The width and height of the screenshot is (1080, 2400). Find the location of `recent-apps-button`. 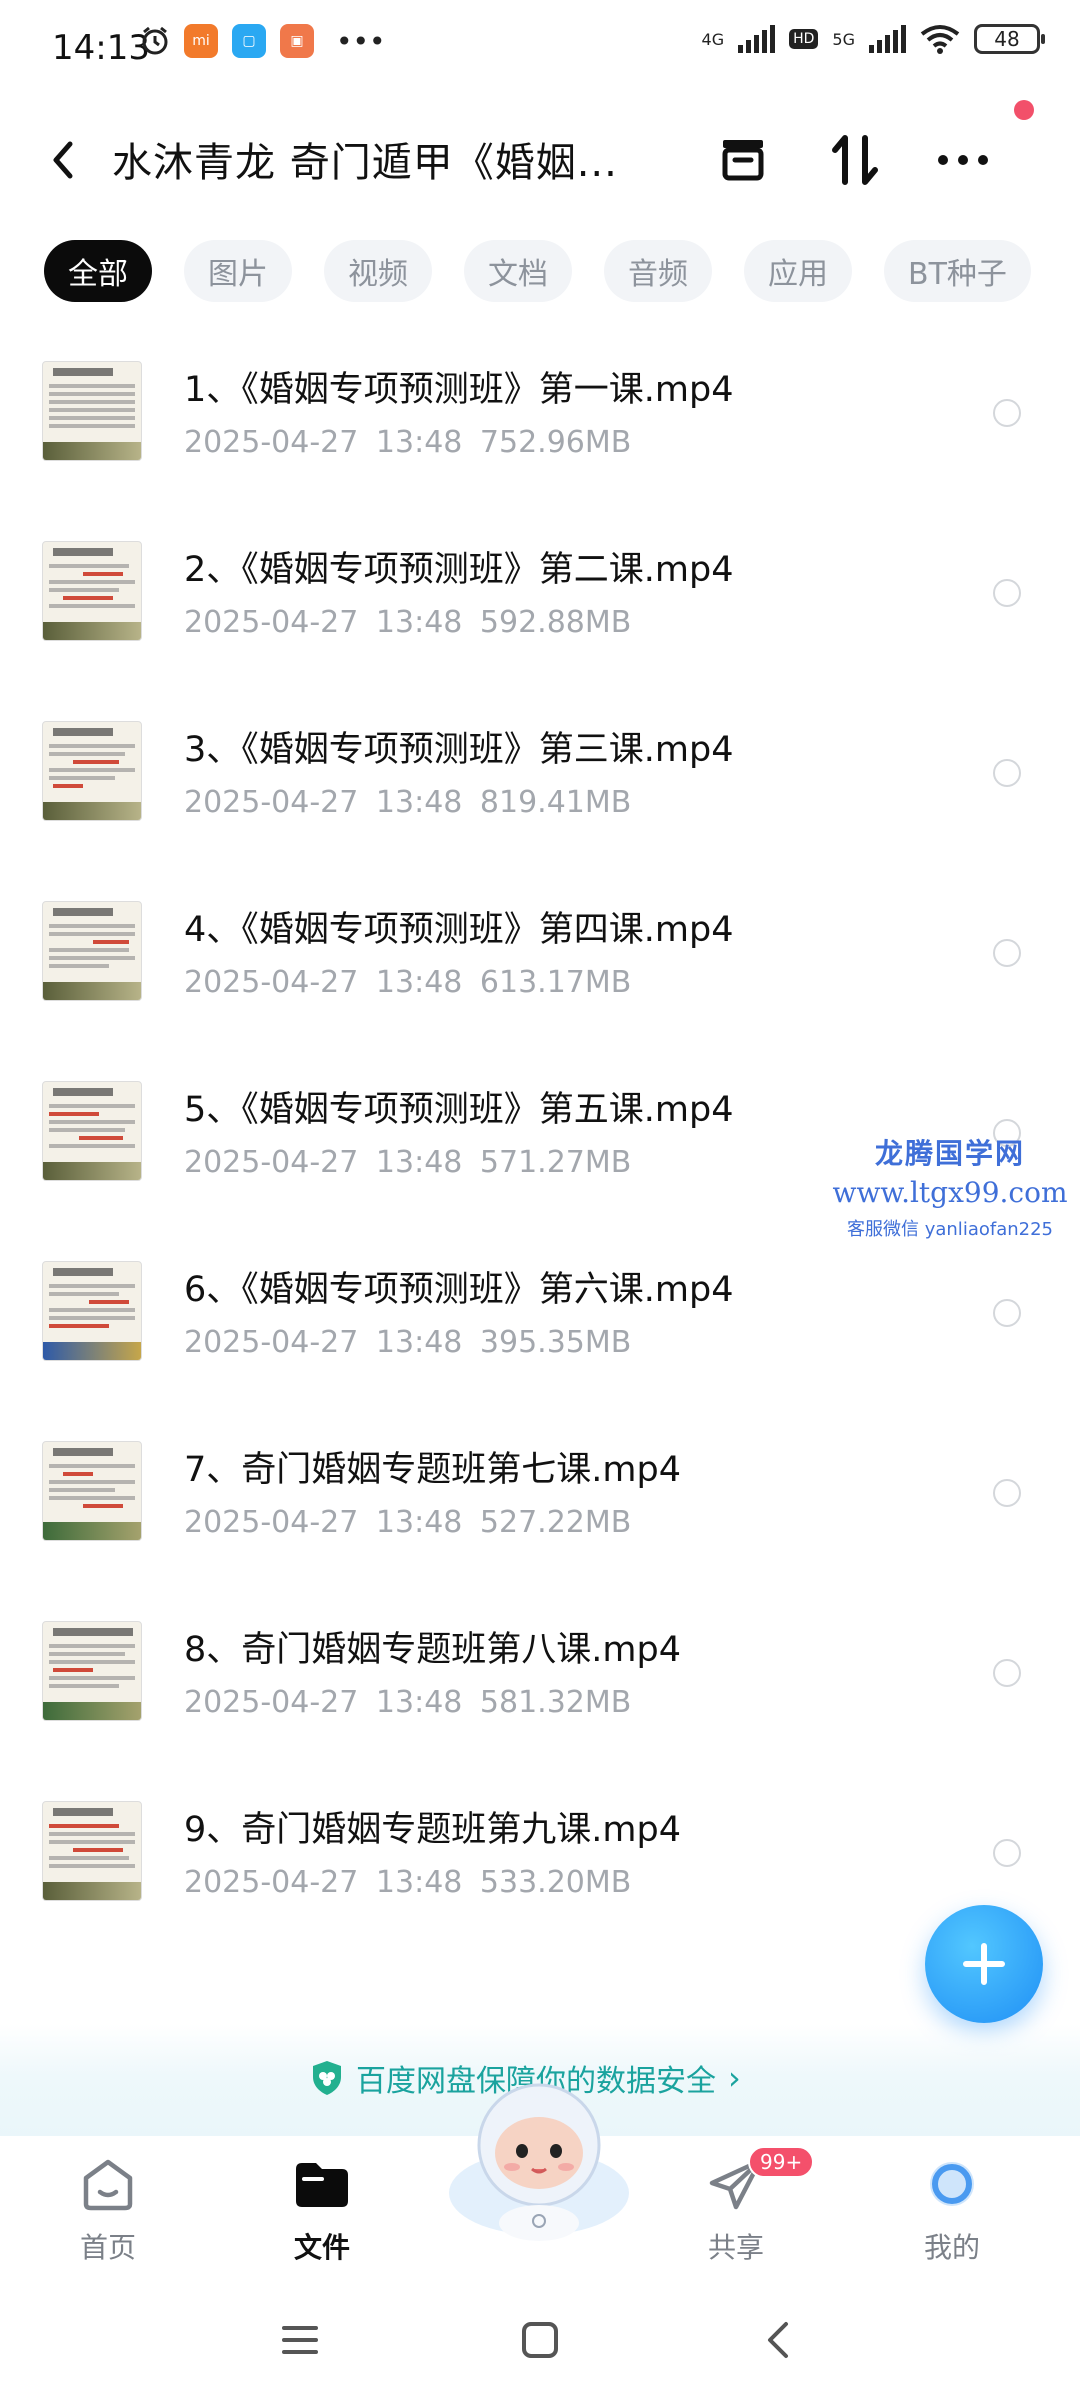

recent-apps-button is located at coordinates (300, 2340).